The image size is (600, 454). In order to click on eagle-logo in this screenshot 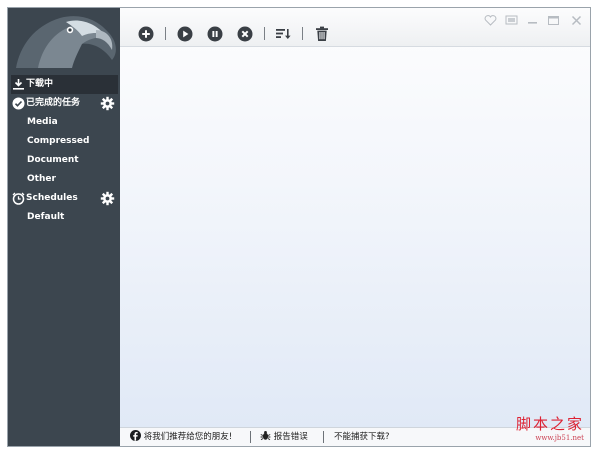, I will do `click(64, 38)`.